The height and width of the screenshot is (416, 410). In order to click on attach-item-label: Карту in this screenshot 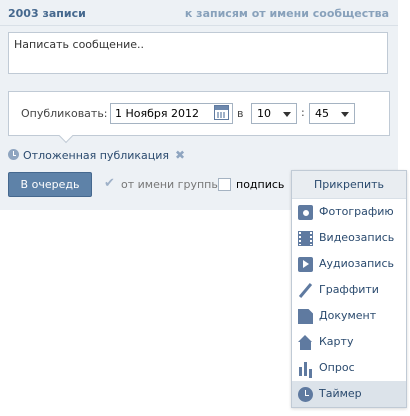, I will do `click(336, 341)`.